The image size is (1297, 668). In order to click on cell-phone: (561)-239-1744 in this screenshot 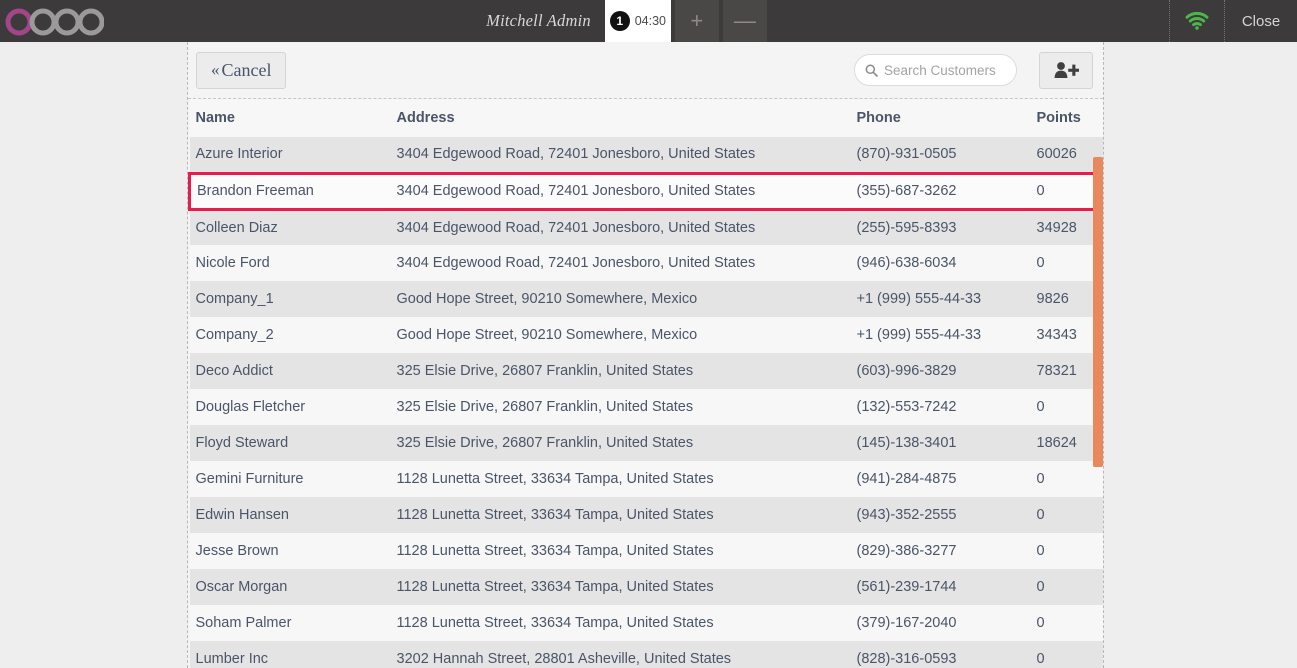, I will do `click(906, 587)`.